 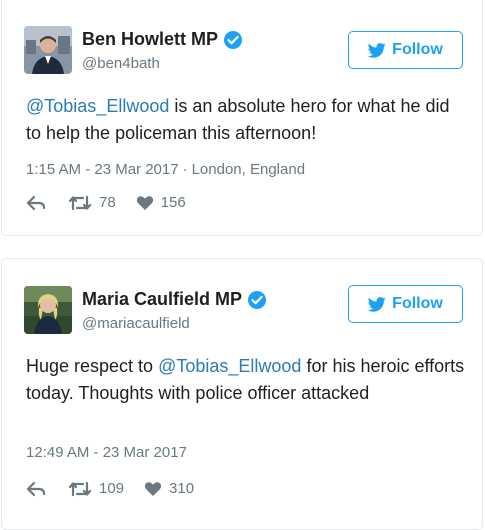 What do you see at coordinates (92, 366) in the screenshot?
I see `tweet-body-start: Huge respect to` at bounding box center [92, 366].